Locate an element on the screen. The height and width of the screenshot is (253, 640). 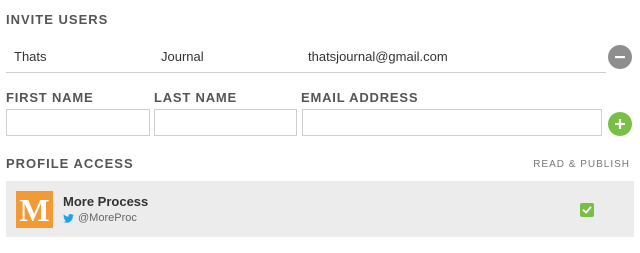
first-name-label: FIRST NAME is located at coordinates (50, 97).